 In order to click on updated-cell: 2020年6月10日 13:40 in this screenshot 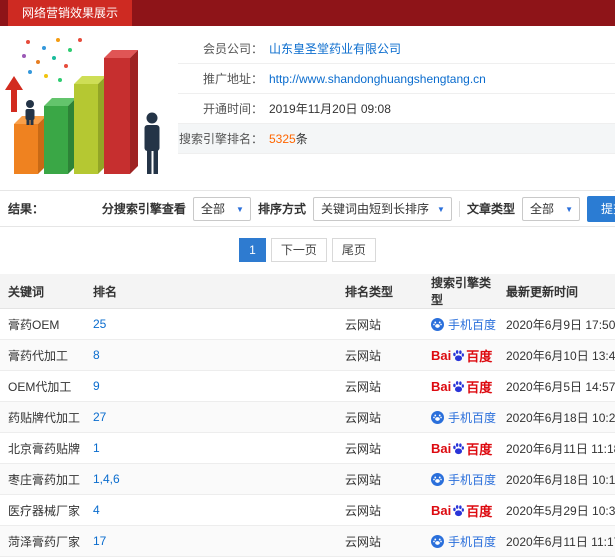, I will do `click(556, 355)`.